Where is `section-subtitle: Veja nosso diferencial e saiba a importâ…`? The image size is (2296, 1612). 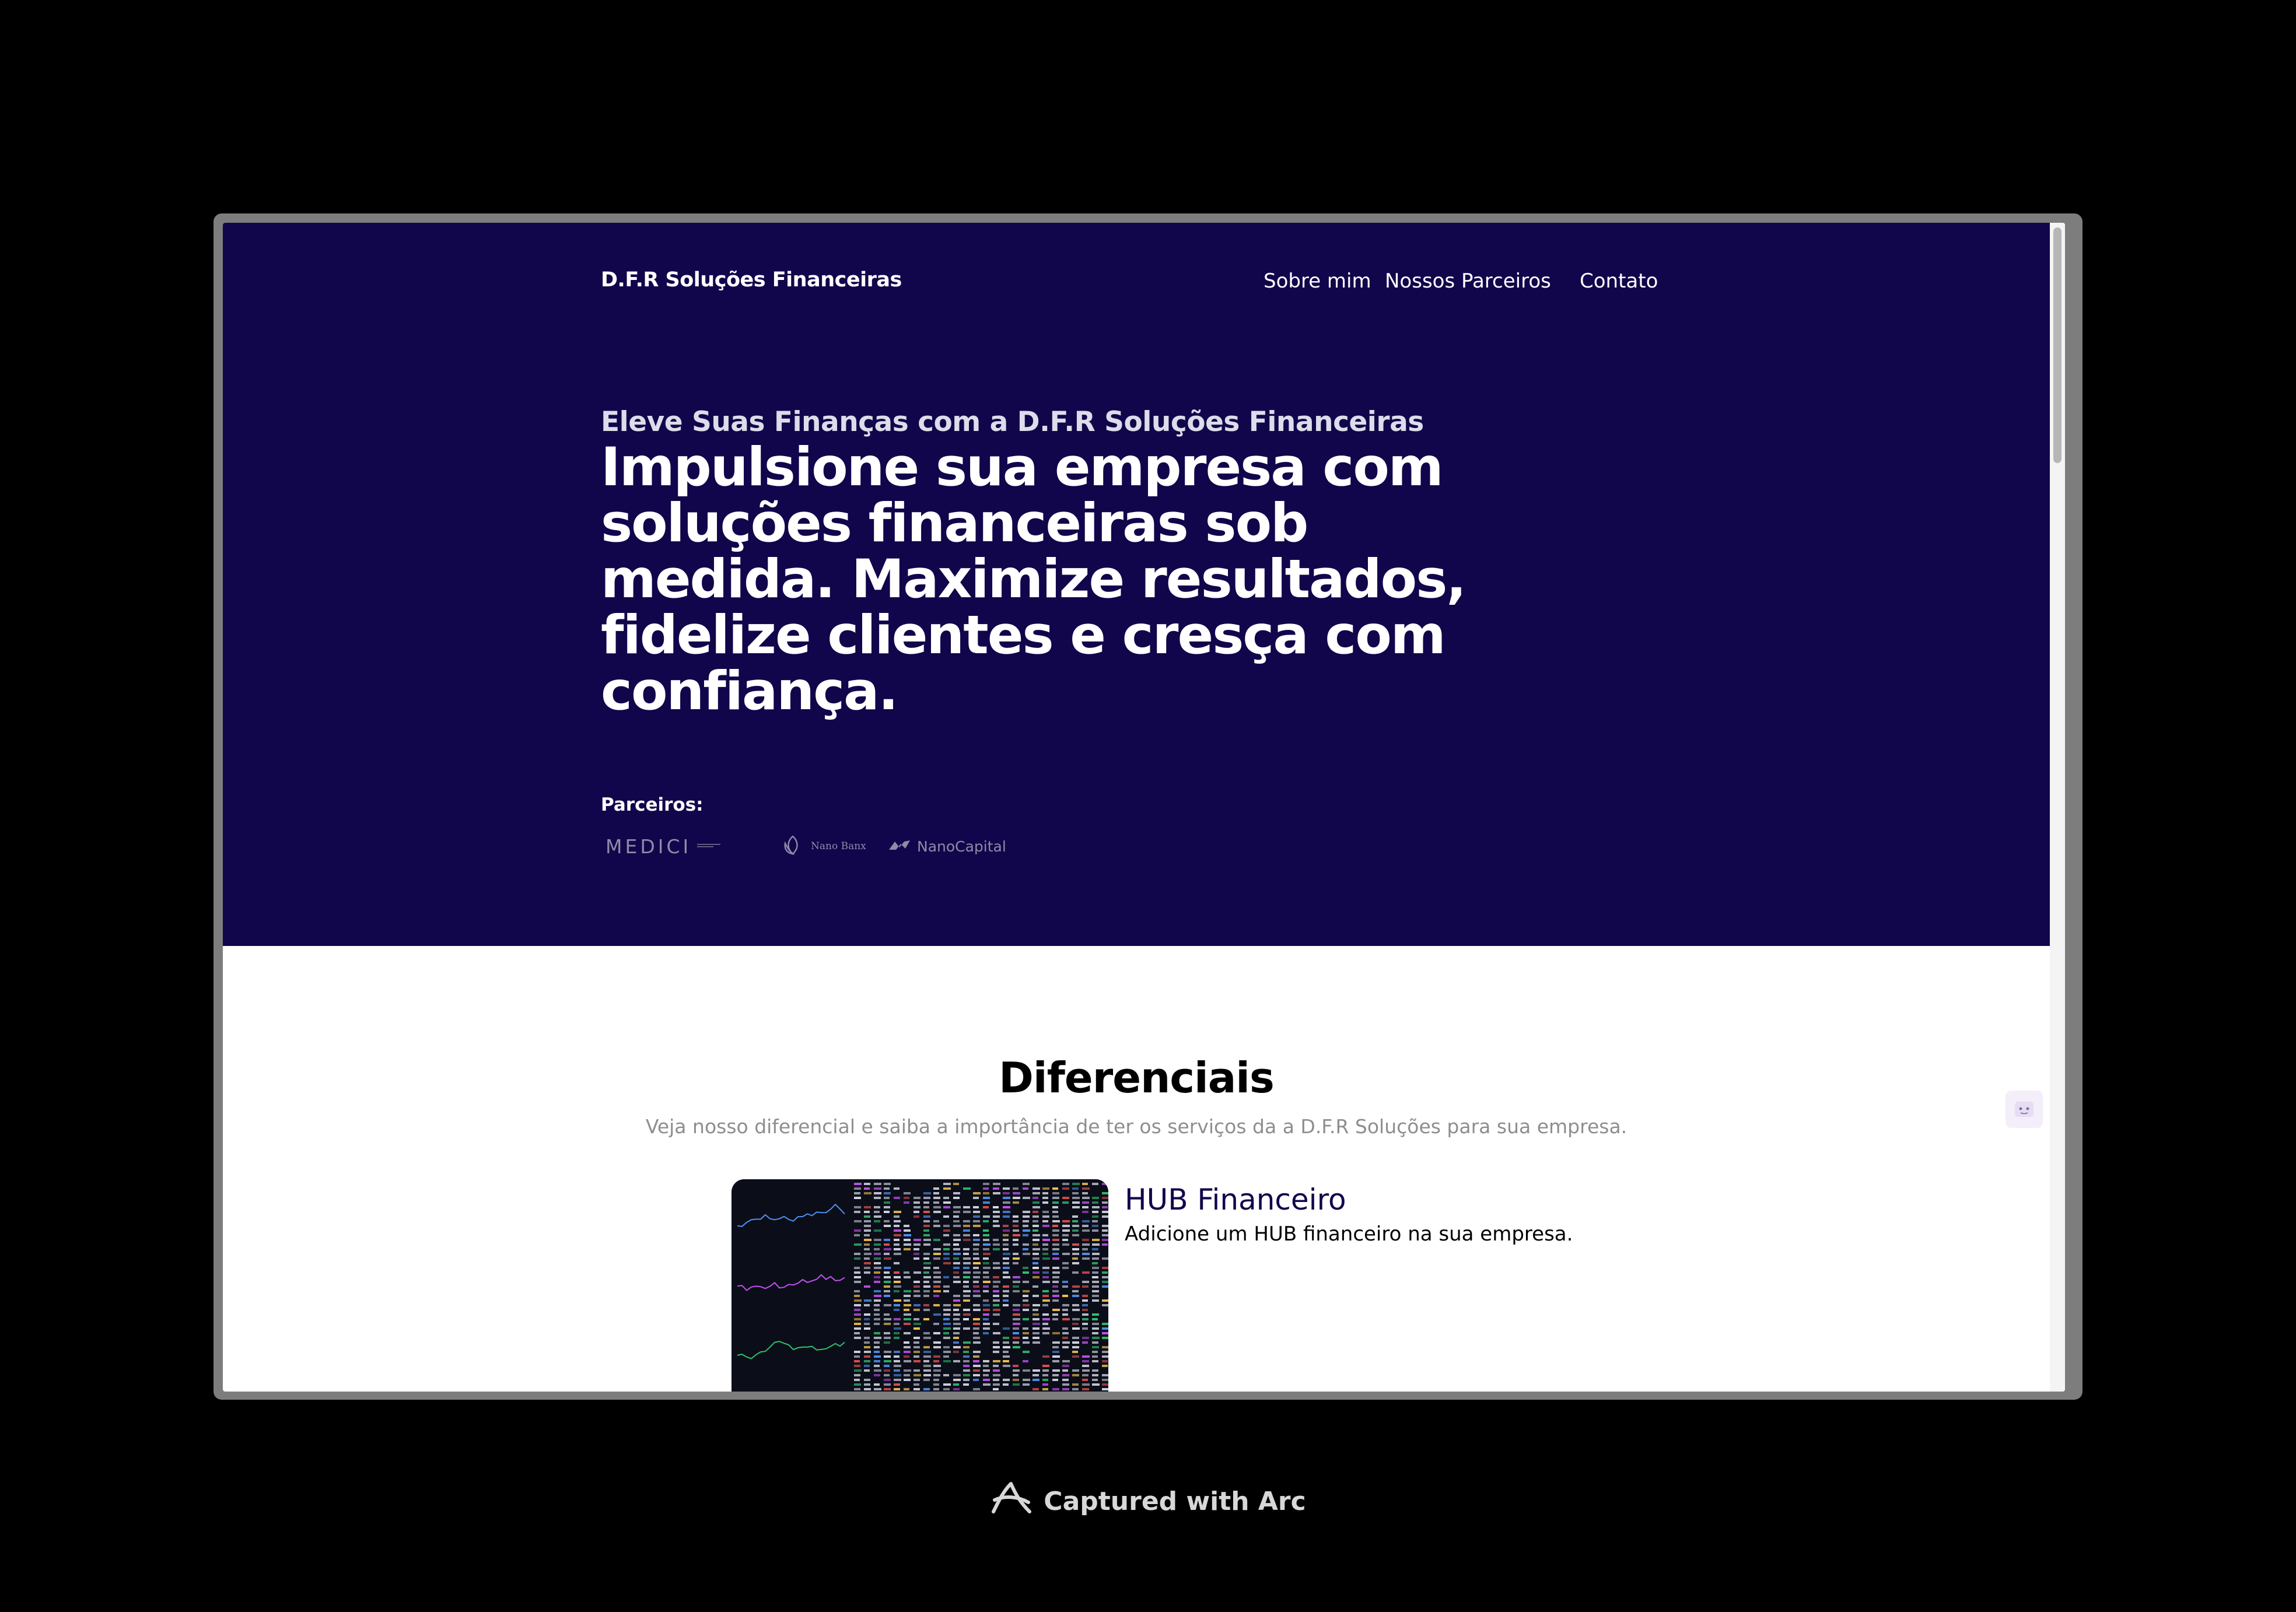 section-subtitle: Veja nosso diferencial e saiba a importâ… is located at coordinates (1136, 1126).